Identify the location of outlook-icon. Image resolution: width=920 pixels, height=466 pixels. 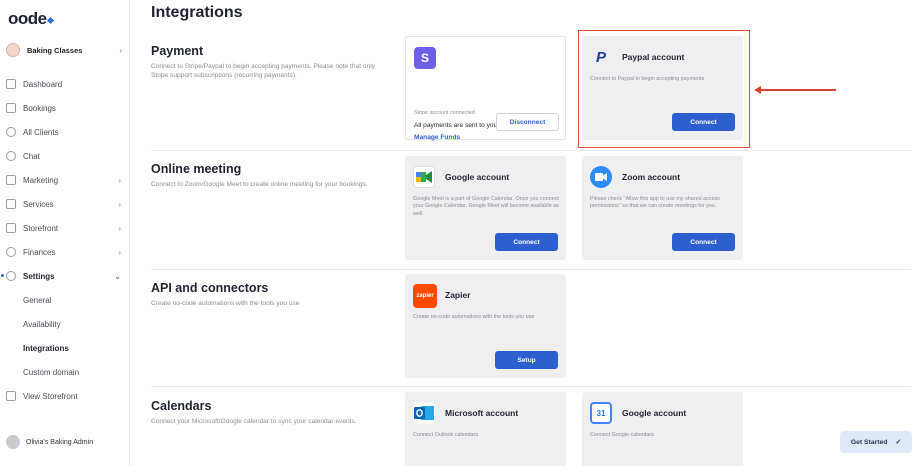
(424, 413).